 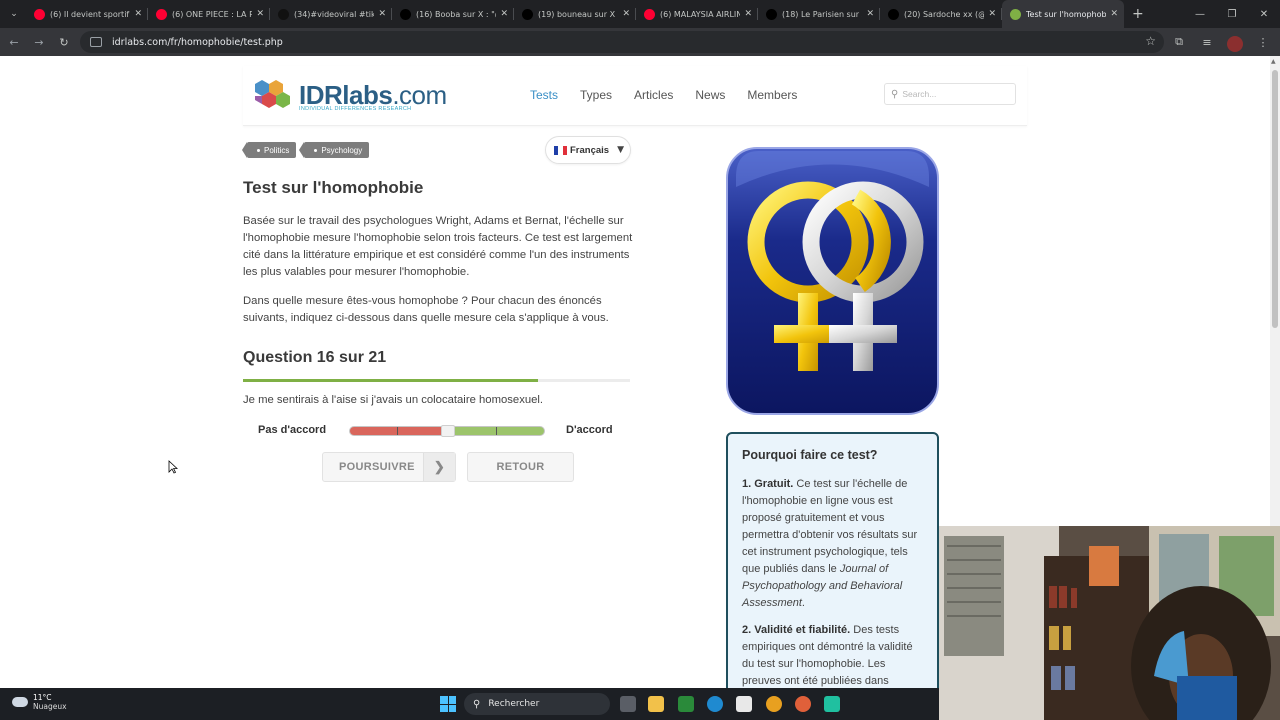 I want to click on search-icon: ⚲, so click(x=895, y=94).